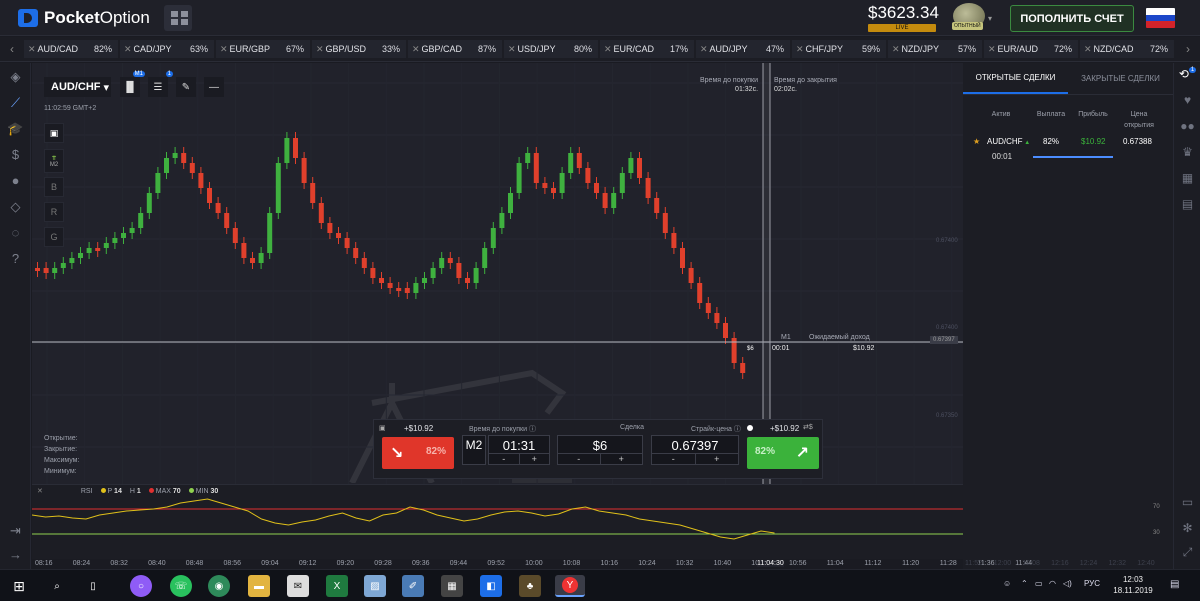  What do you see at coordinates (1187, 100) in the screenshot?
I see `heart-icon: ♥` at bounding box center [1187, 100].